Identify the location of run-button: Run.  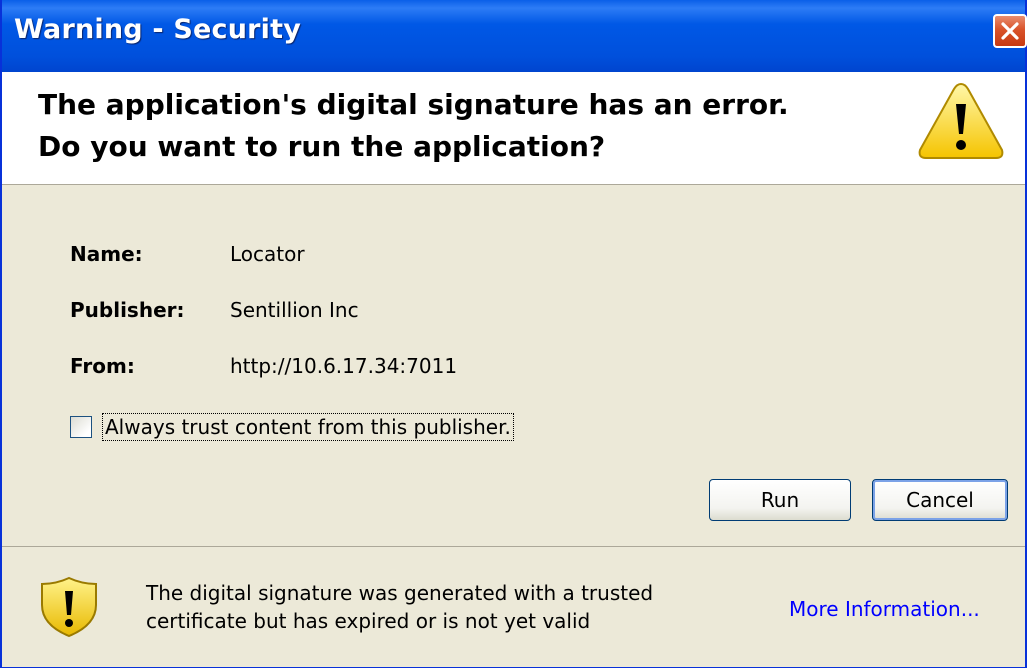
(780, 500).